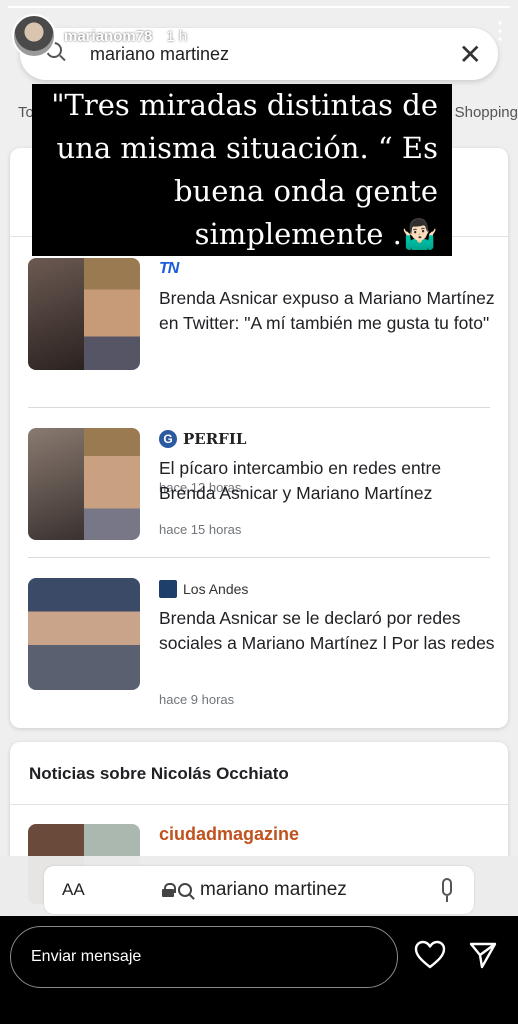  I want to click on address-bar: AA mariano martinez, so click(259, 890).